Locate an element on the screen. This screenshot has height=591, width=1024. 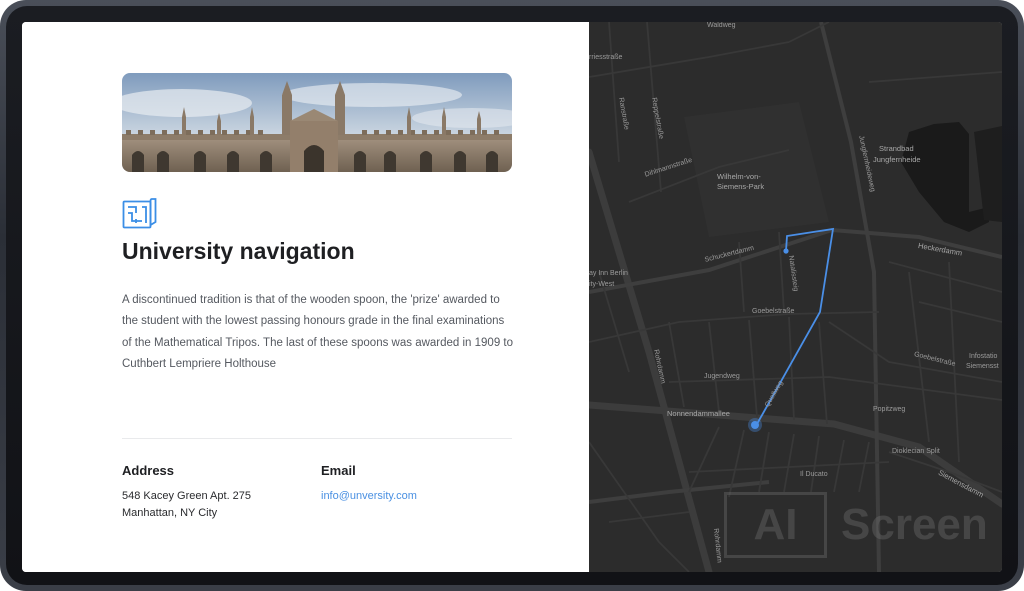
email-link: info@unversity.com is located at coordinates (369, 496).